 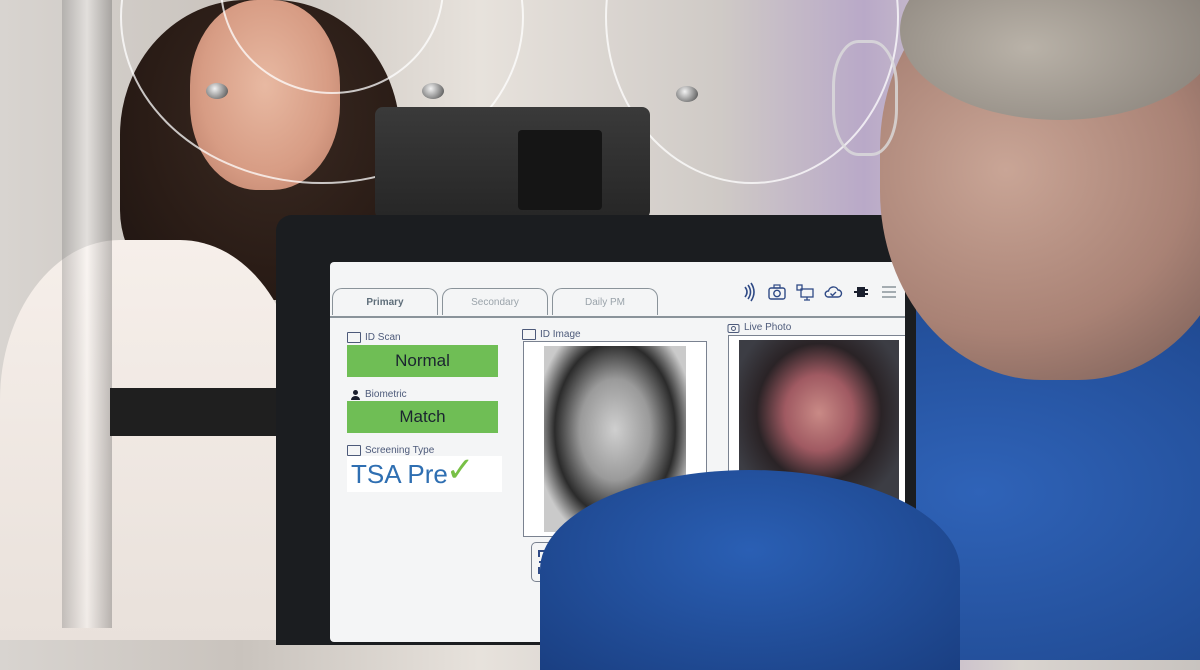 What do you see at coordinates (422, 361) in the screenshot?
I see `id-scan-status: Normal` at bounding box center [422, 361].